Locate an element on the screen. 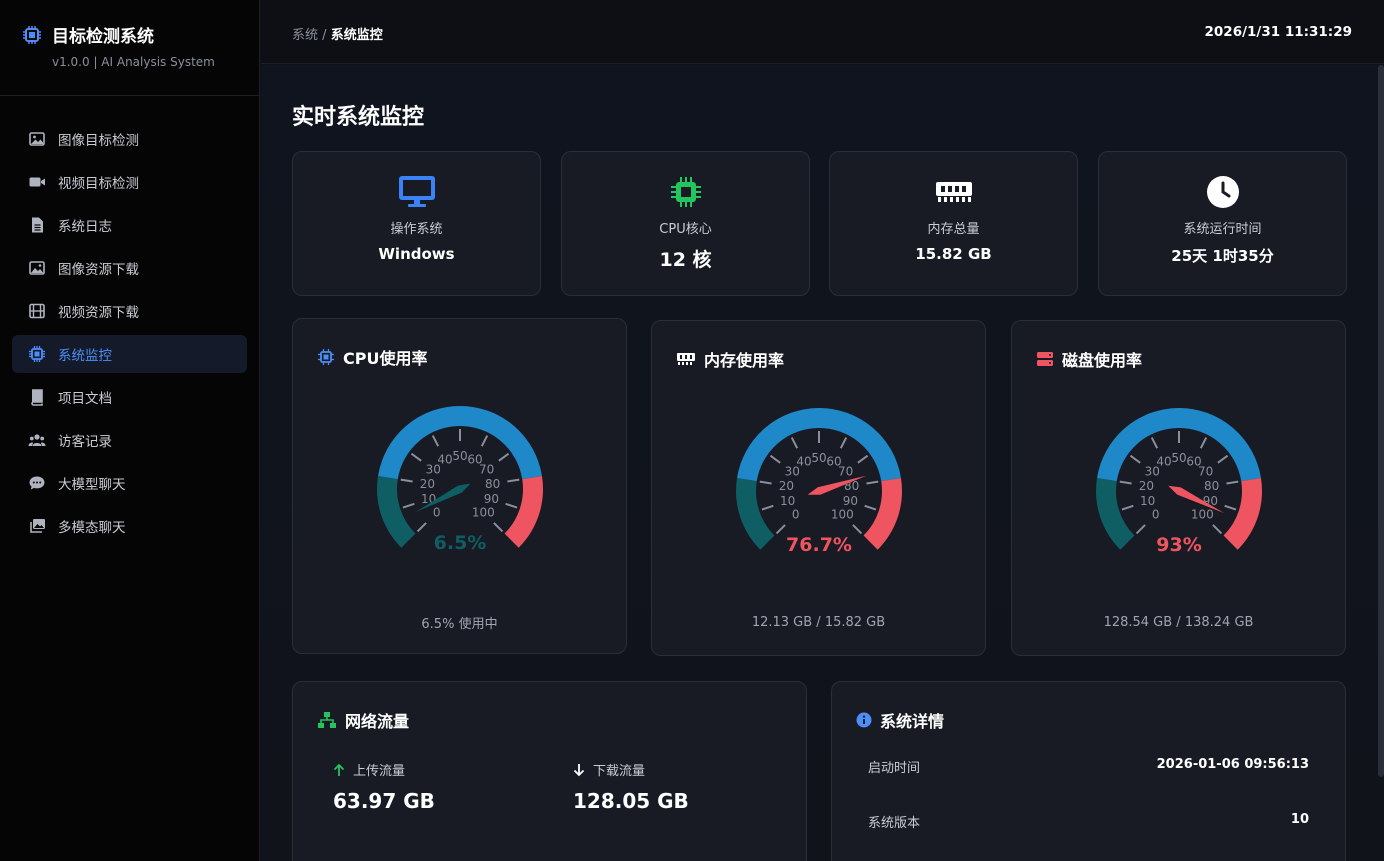 This screenshot has height=861, width=1384. sidebar-item-label: 视频目标检测 is located at coordinates (98, 184).